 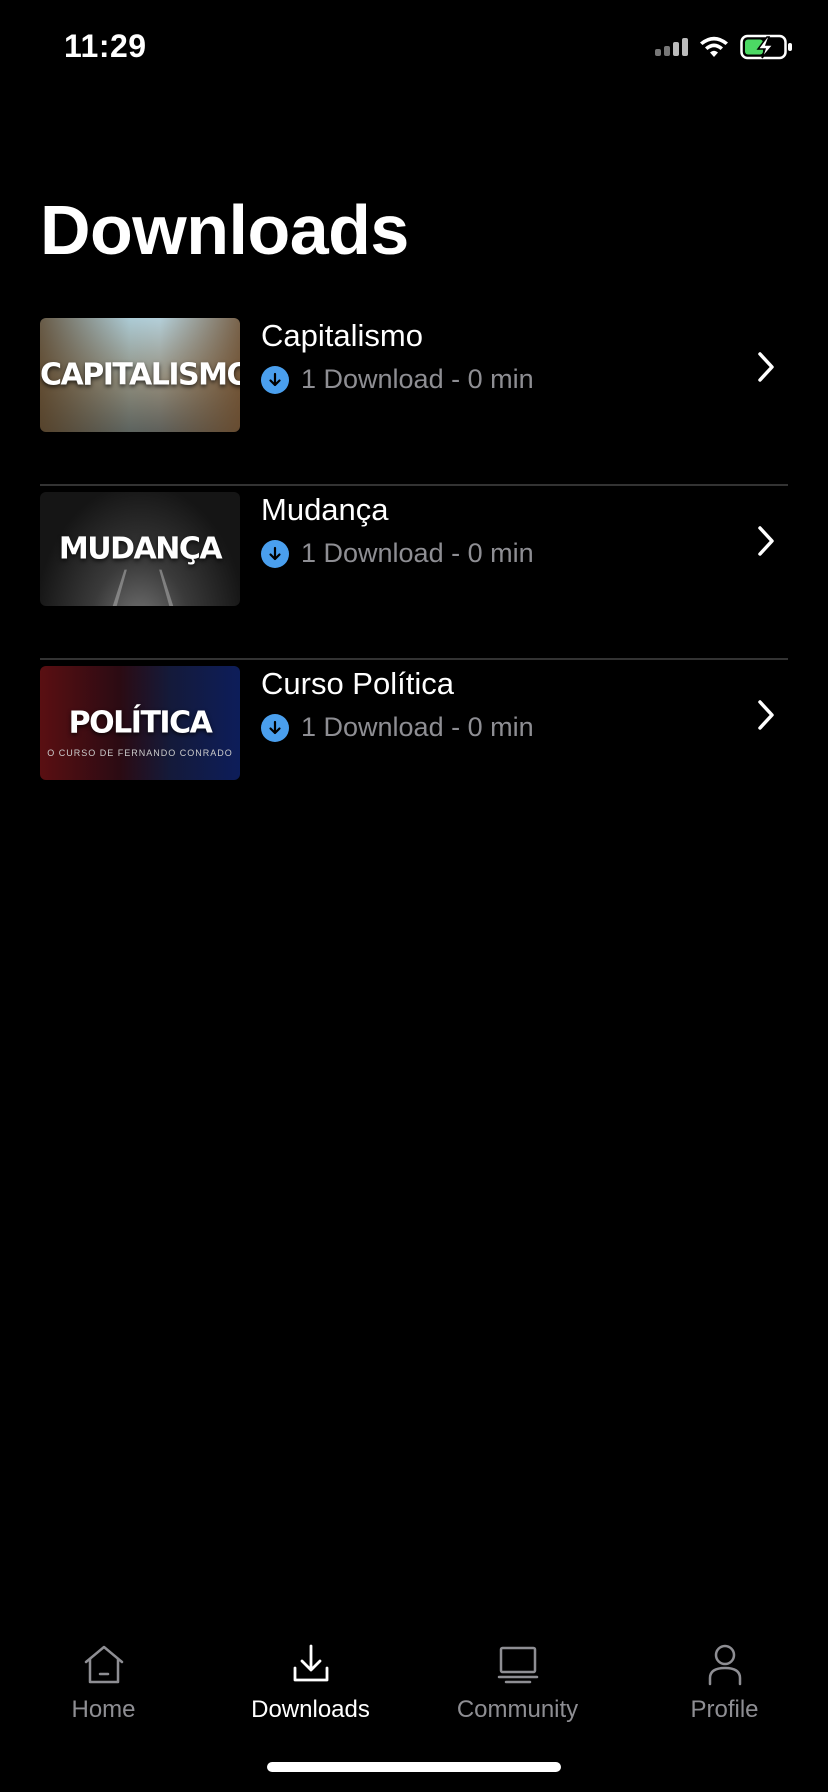 What do you see at coordinates (103, 1664) in the screenshot?
I see `home-icon` at bounding box center [103, 1664].